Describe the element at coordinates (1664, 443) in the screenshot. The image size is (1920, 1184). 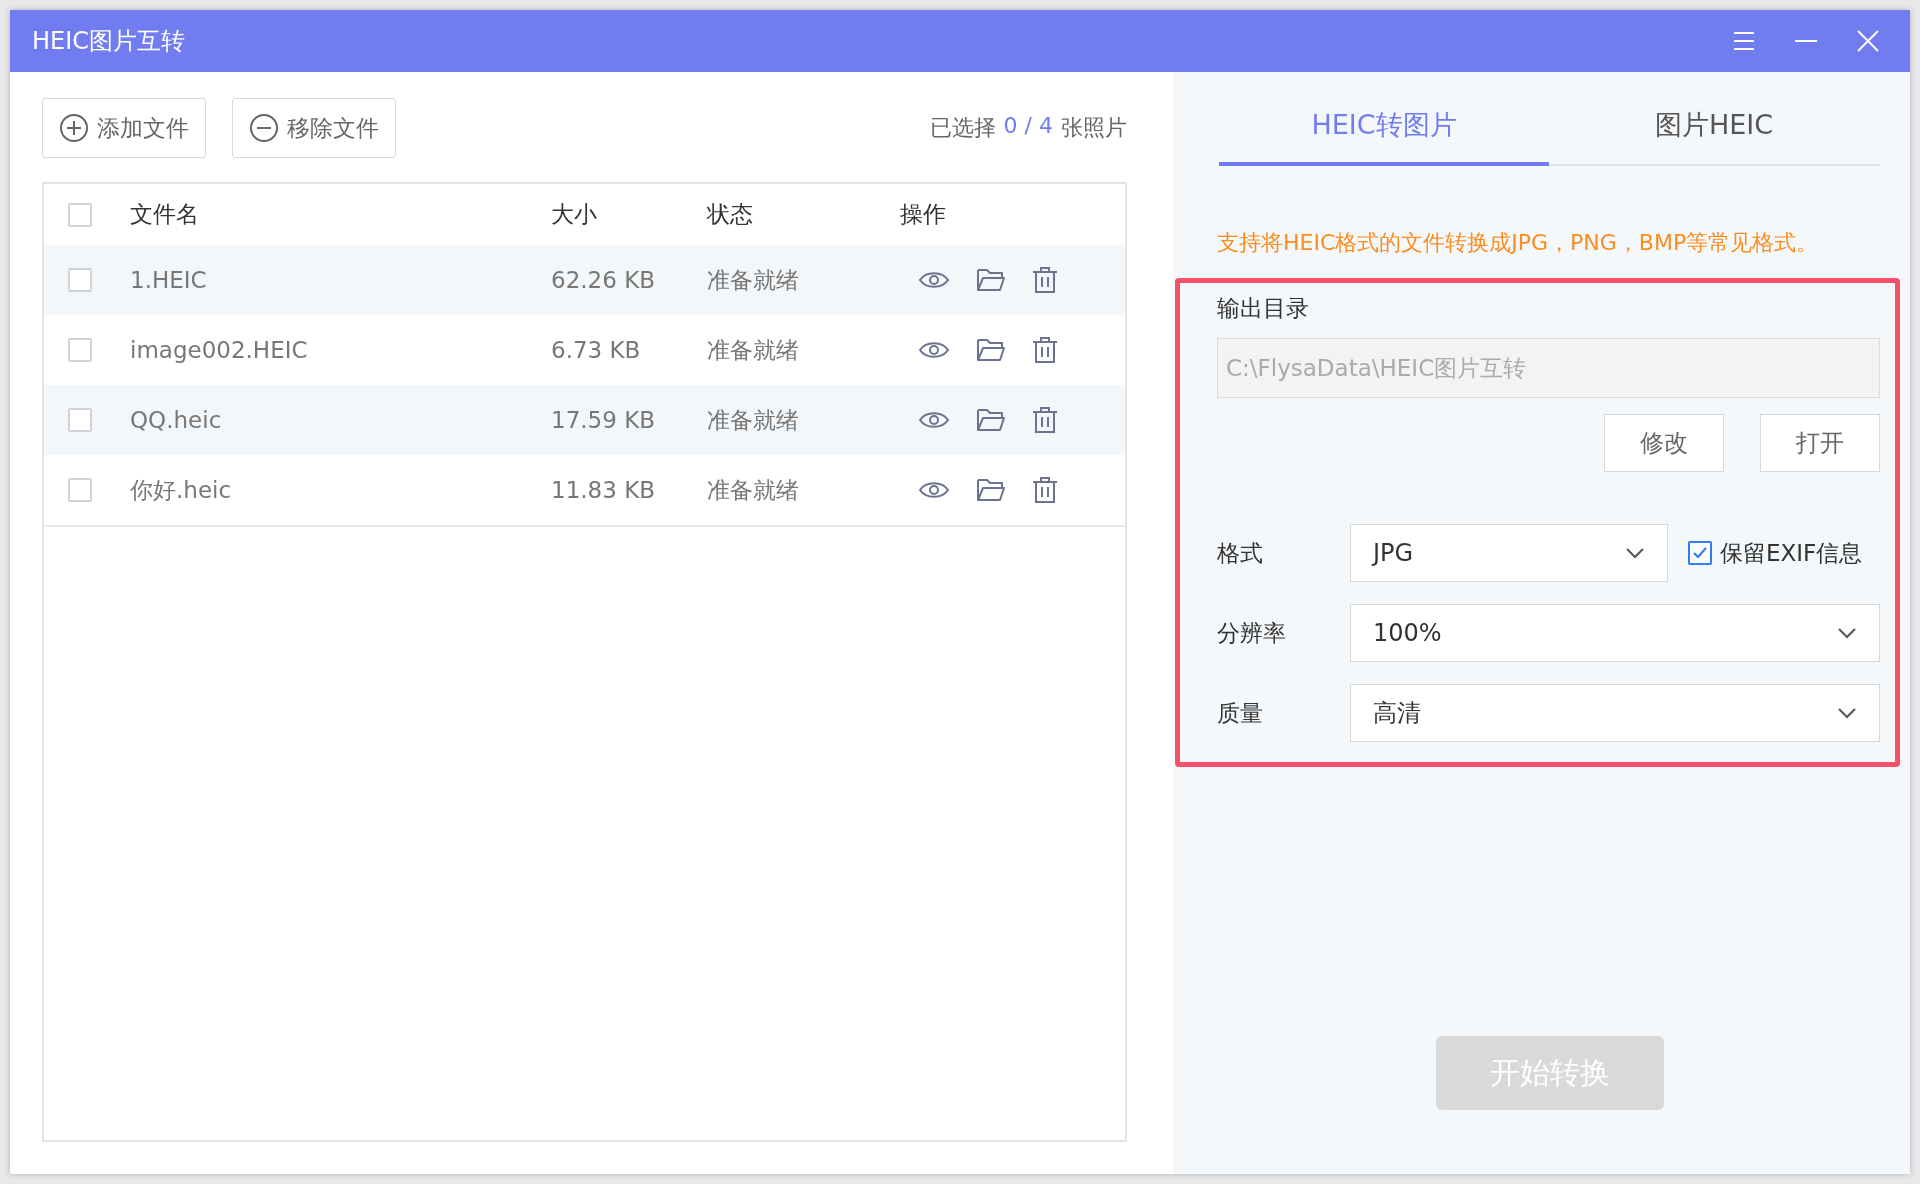
I see `modify-button: 修改` at that location.